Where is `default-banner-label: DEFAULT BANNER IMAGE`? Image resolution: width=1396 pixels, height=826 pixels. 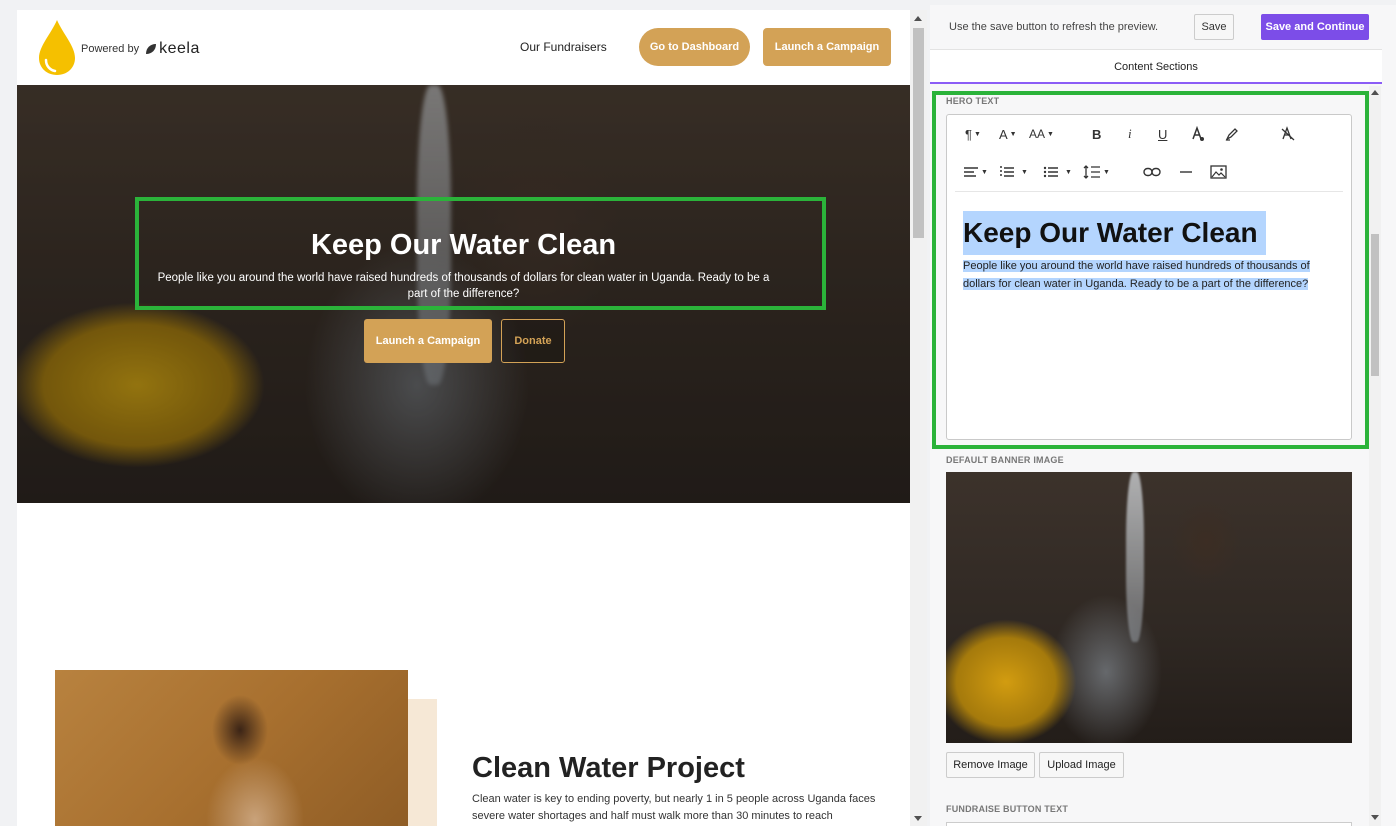 default-banner-label: DEFAULT BANNER IMAGE is located at coordinates (1005, 460).